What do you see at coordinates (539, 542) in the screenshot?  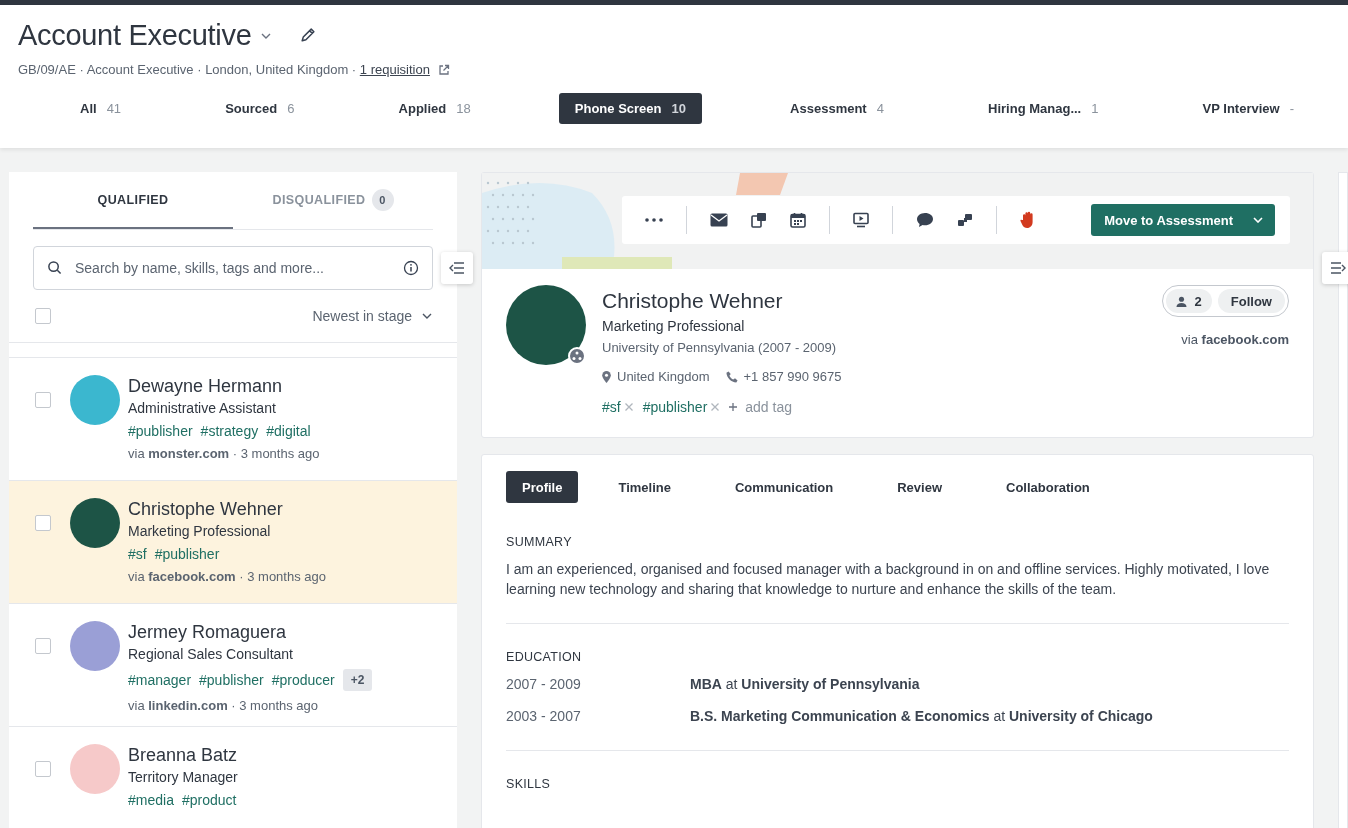 I see `section-heading: SUMMARY` at bounding box center [539, 542].